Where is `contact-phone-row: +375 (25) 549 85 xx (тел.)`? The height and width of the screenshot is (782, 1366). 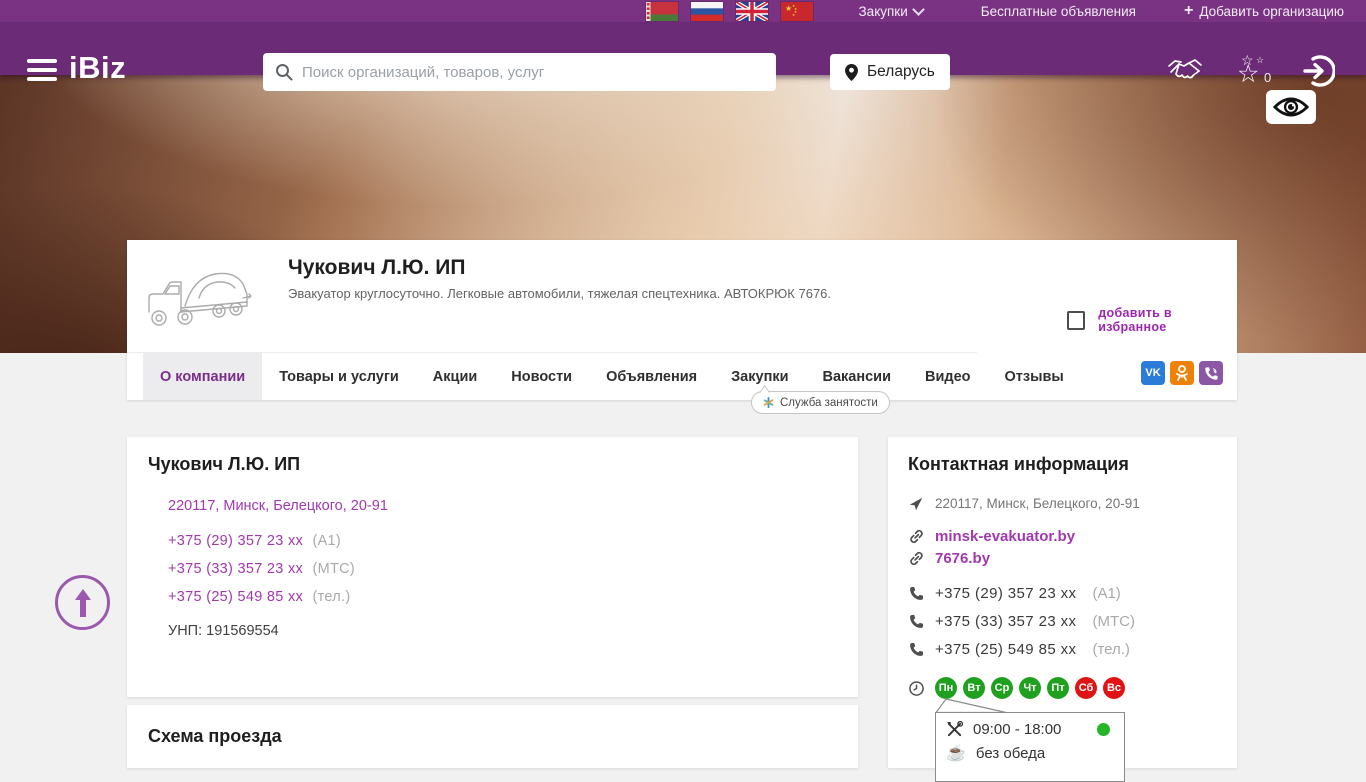
contact-phone-row: +375 (25) 549 85 xx (тел.) is located at coordinates (1019, 649).